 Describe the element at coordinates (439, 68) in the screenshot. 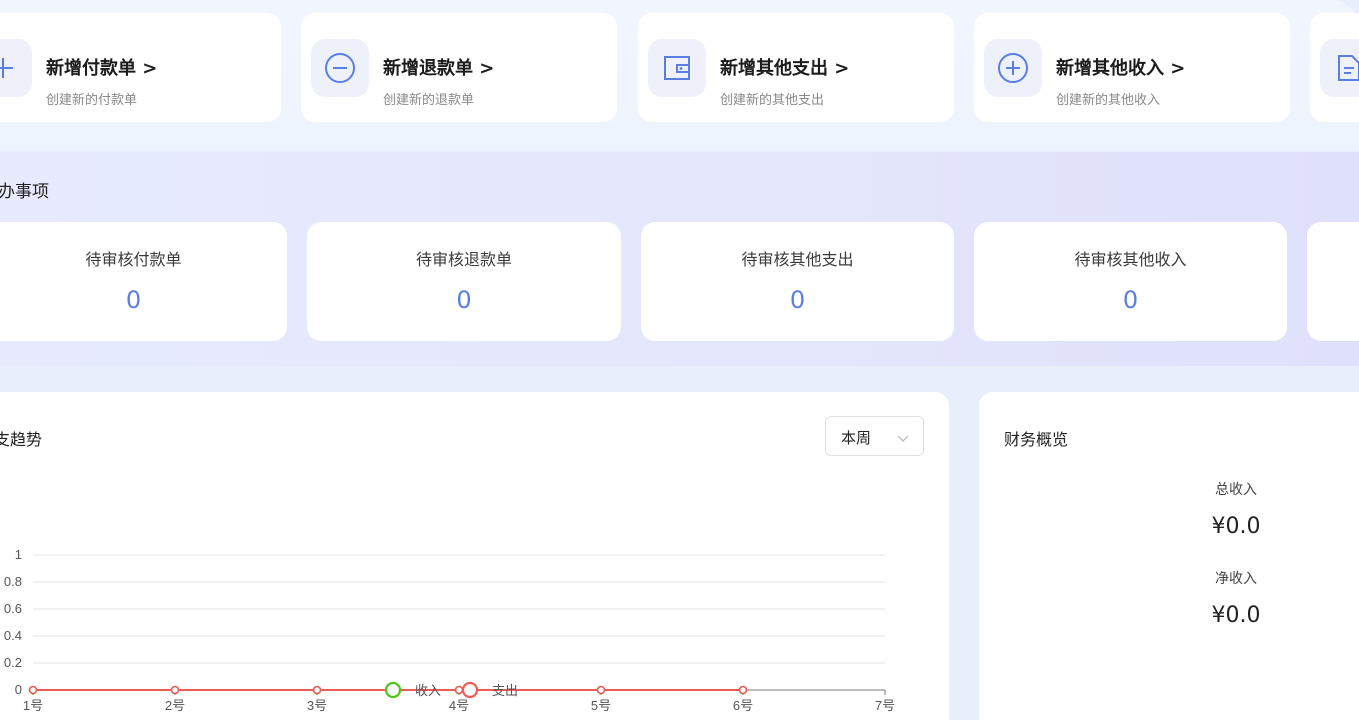

I see `new-refund-title: 新增退款单 >` at that location.